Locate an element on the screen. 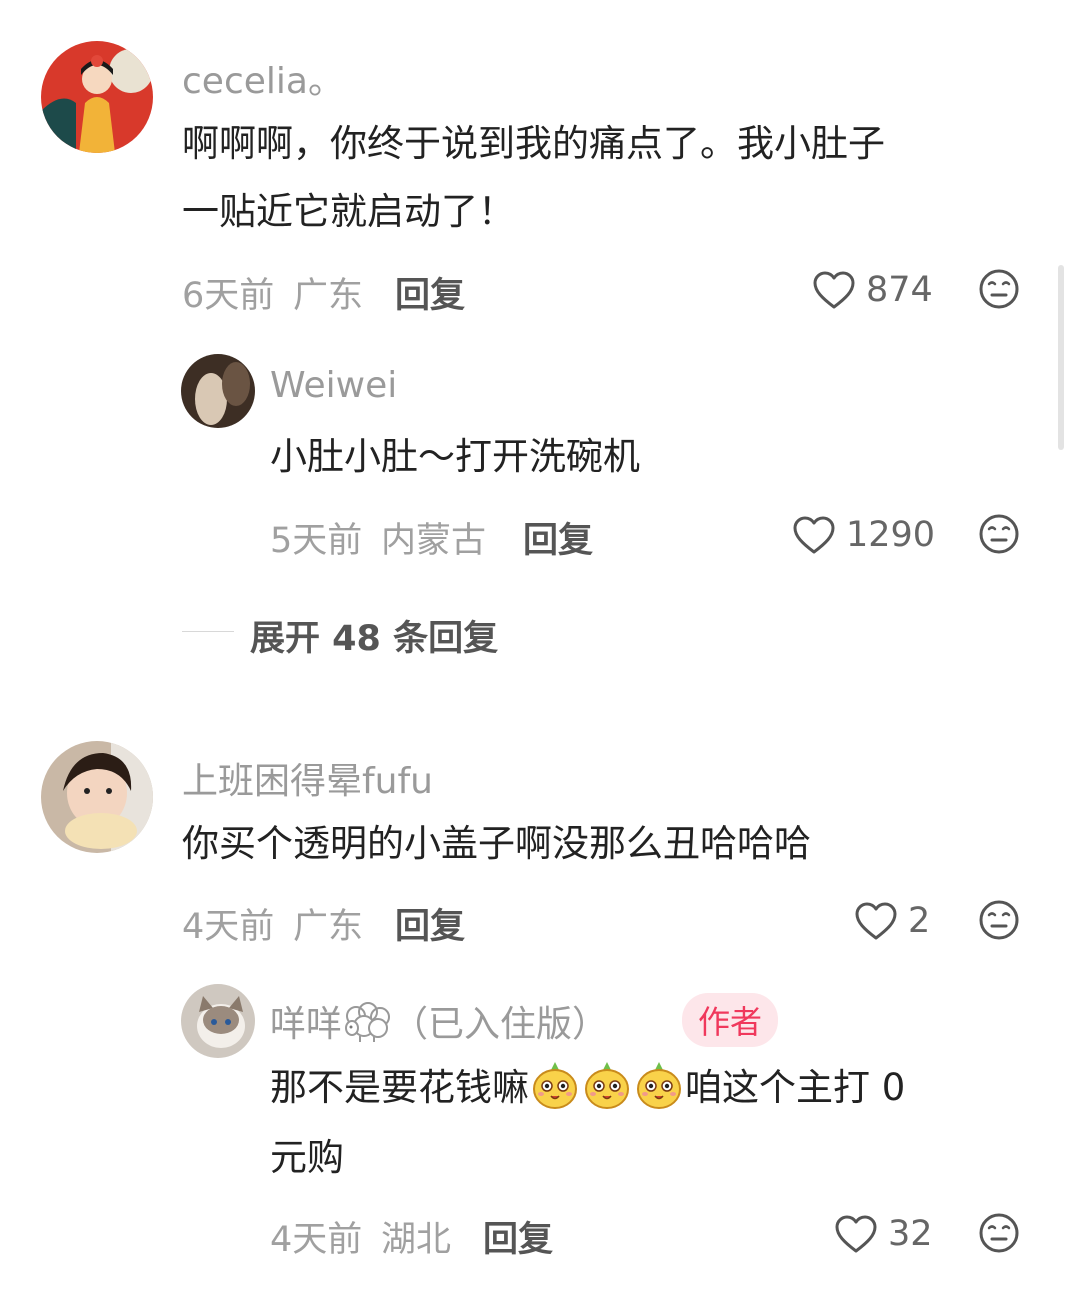 This screenshot has height=1290, width=1079. comment-text: 小肚小肚～打开洗碗机 is located at coordinates (455, 456).